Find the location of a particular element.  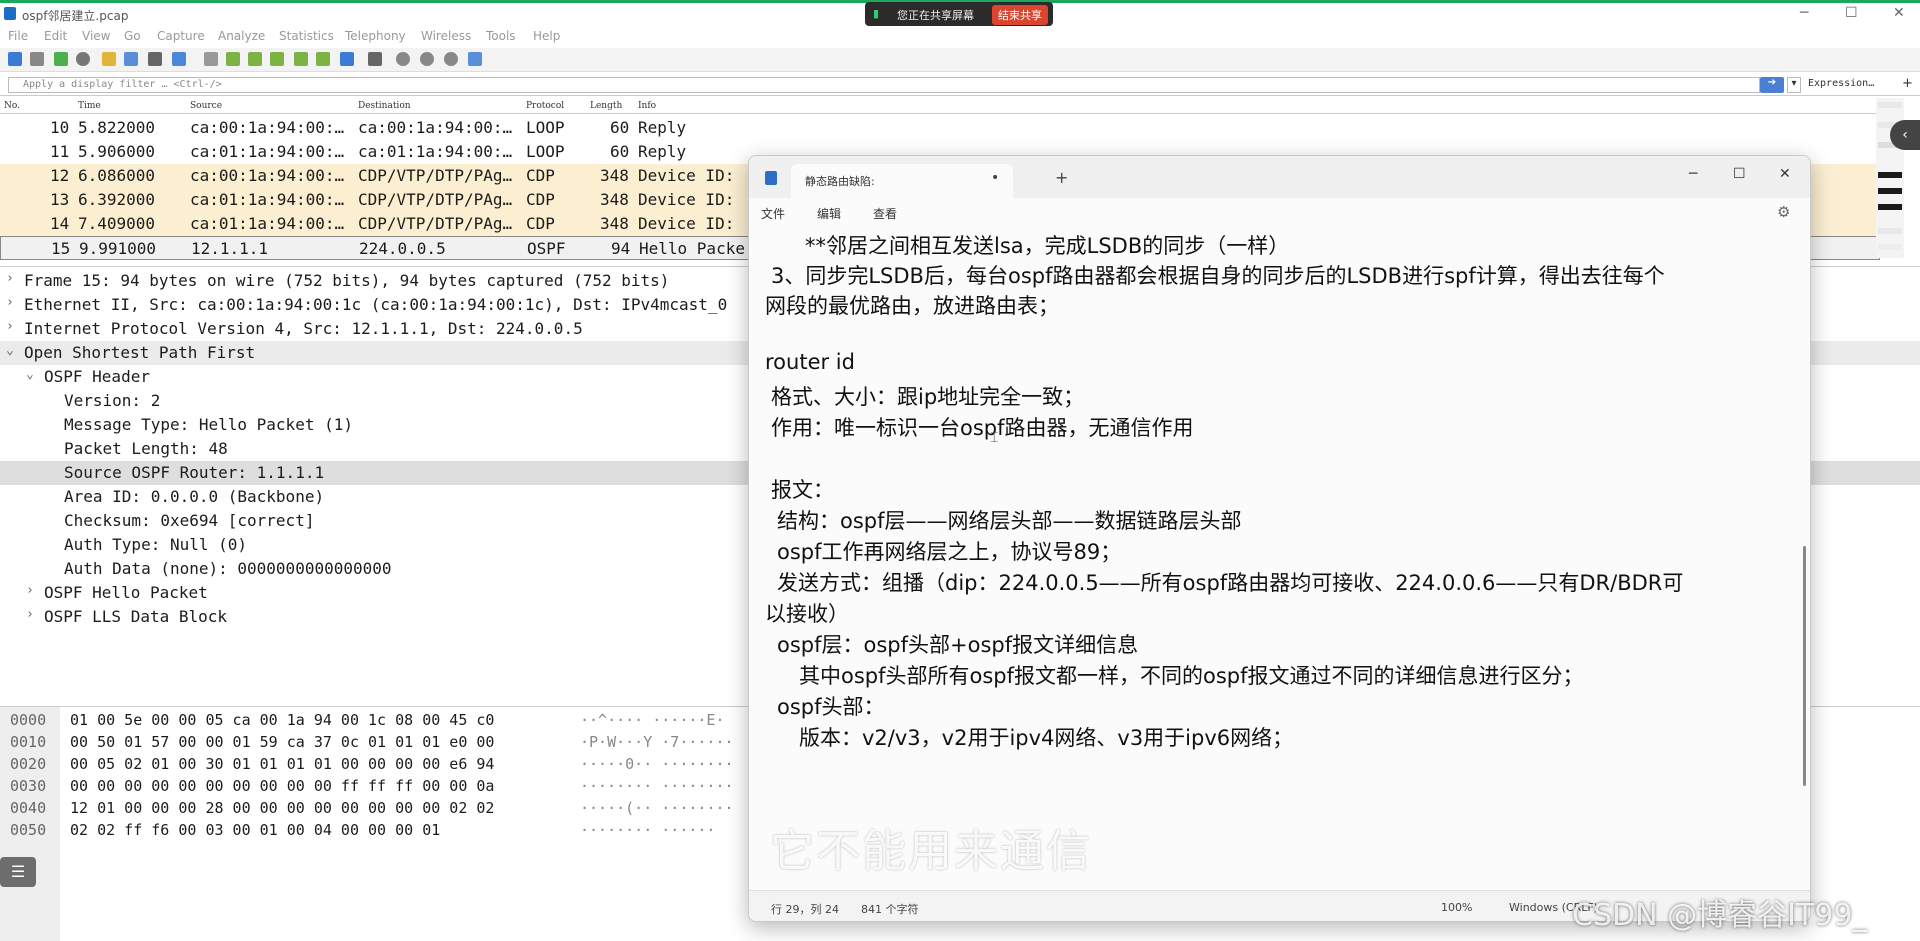

notepad-scrollbar is located at coordinates (1804, 666).